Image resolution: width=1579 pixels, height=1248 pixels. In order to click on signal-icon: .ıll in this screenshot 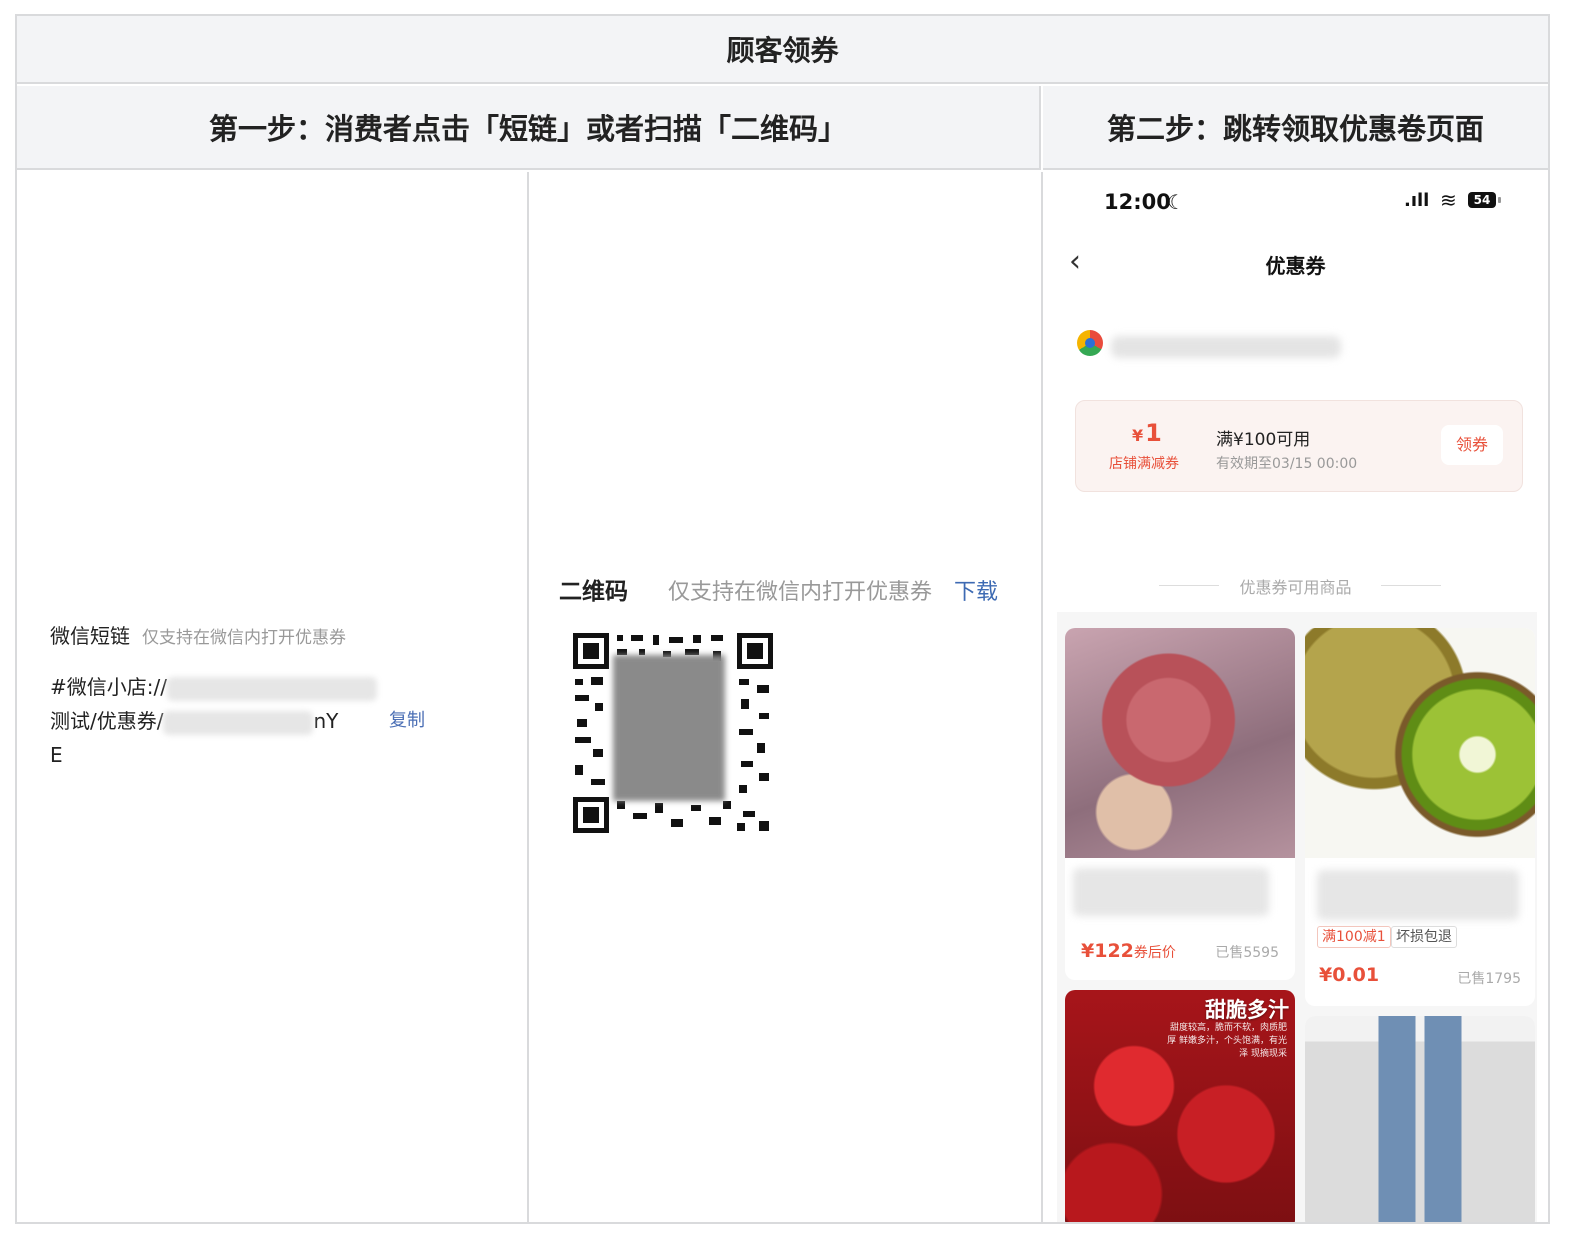, I will do `click(1417, 200)`.